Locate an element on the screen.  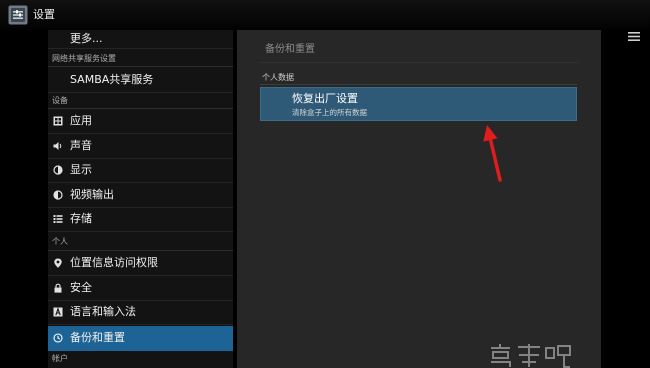
factory-reset-summary: 清除盒子上的所有数据 is located at coordinates (329, 112).